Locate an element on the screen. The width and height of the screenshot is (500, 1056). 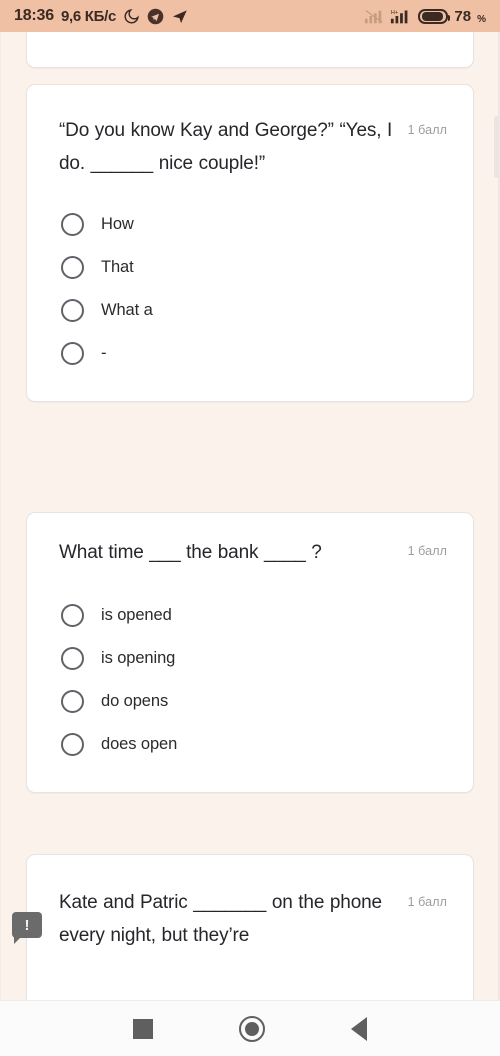
moon-icon is located at coordinates (131, 15).